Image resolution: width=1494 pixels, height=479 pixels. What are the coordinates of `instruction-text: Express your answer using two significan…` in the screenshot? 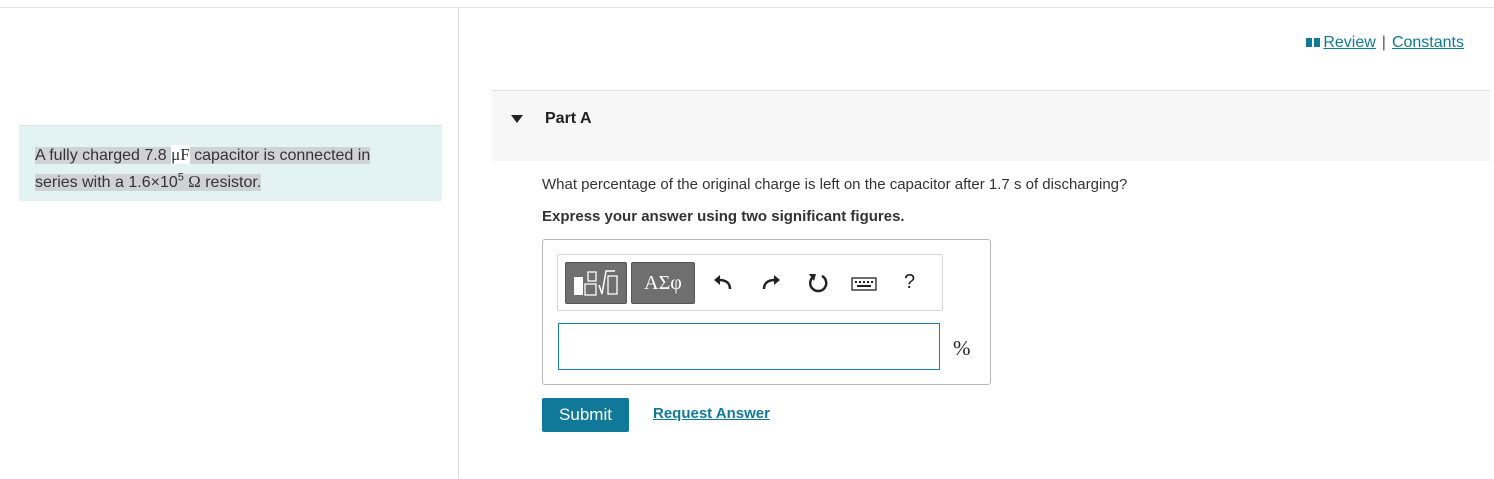 It's located at (723, 216).